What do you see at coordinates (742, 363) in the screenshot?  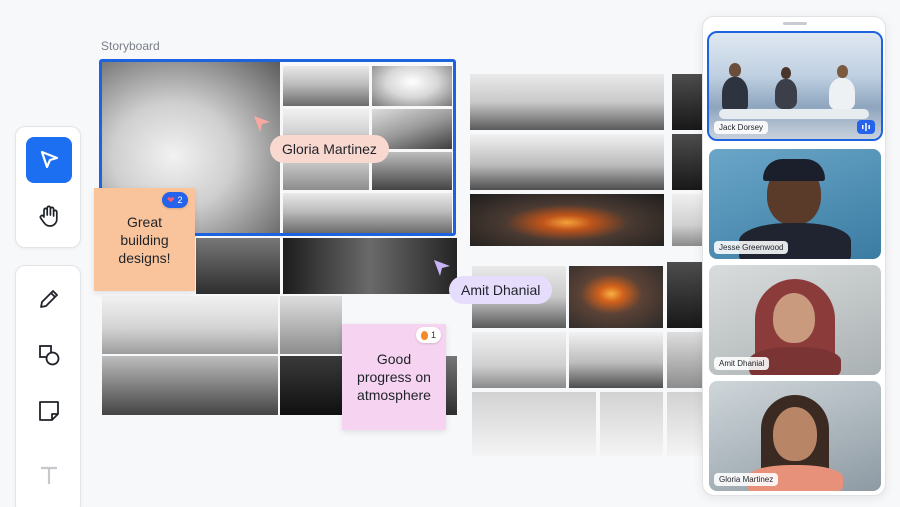 I see `participant-name: Amit Dhanial` at bounding box center [742, 363].